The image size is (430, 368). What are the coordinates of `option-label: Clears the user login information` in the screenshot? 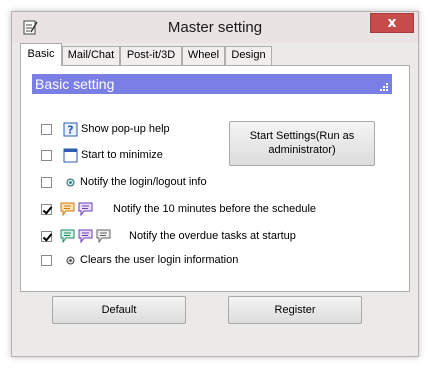 It's located at (159, 260).